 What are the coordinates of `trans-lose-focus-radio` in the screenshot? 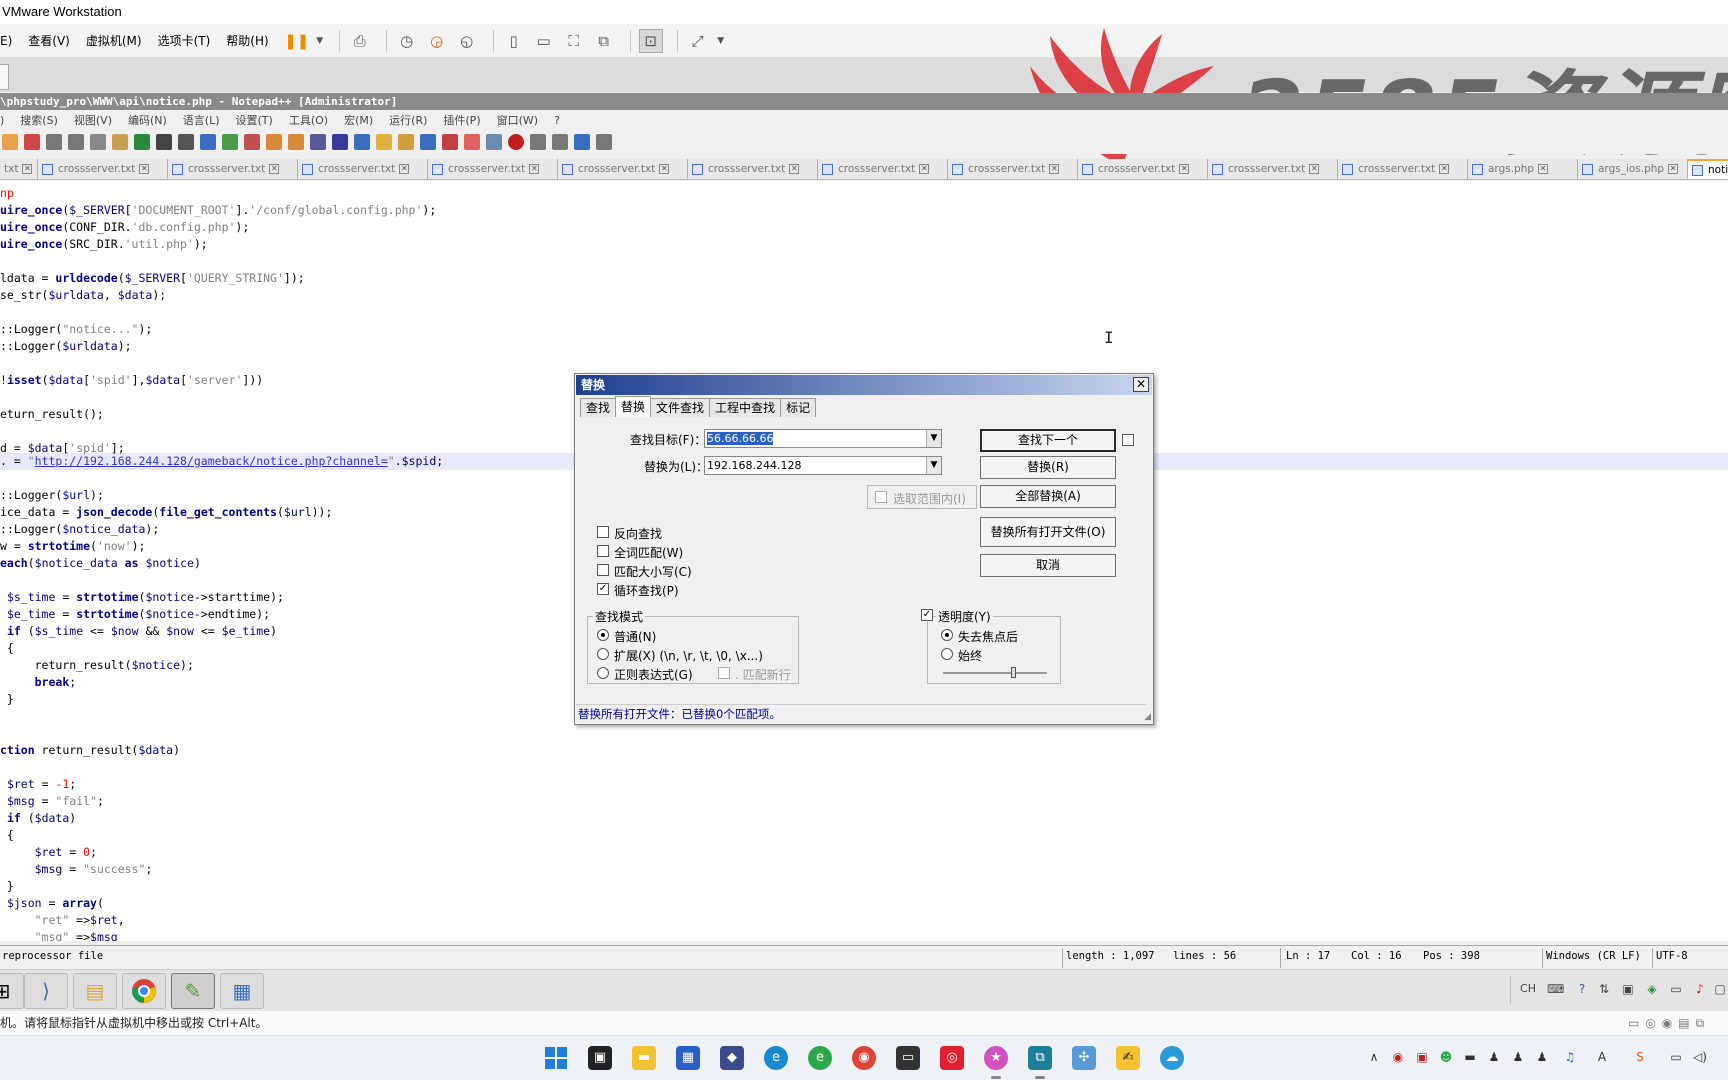 It's located at (947, 635).